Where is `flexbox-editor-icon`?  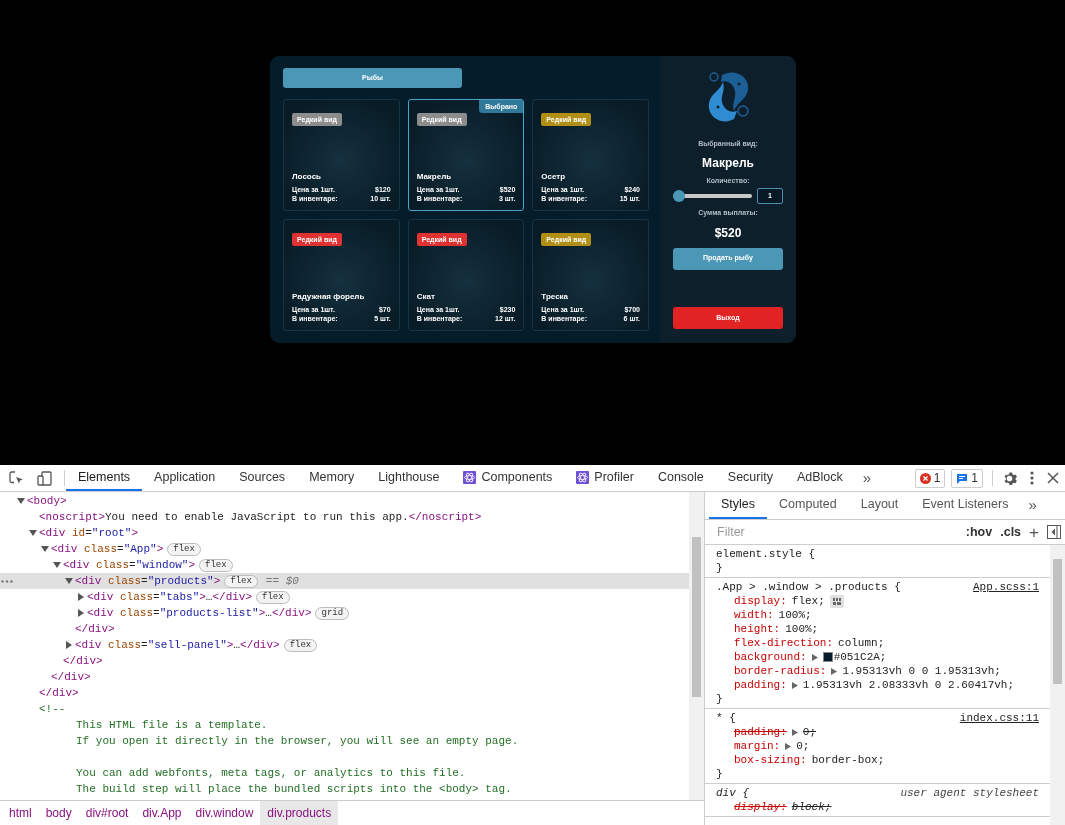 flexbox-editor-icon is located at coordinates (836, 601).